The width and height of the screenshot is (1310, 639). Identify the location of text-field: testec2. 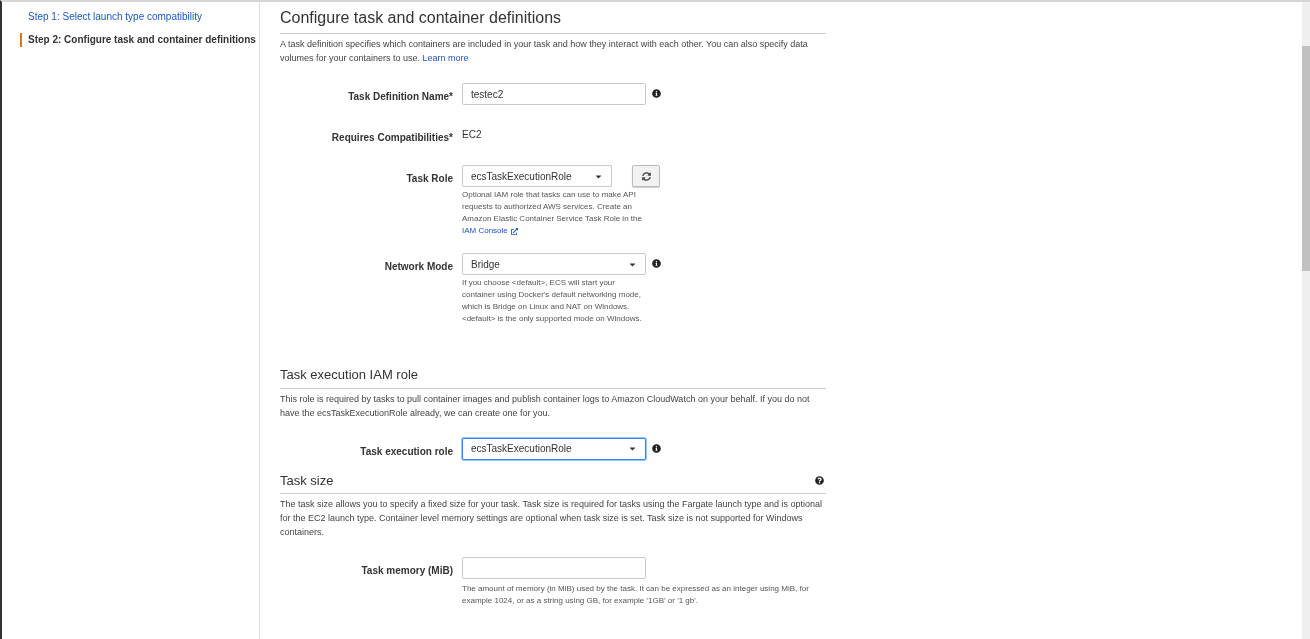
(554, 94).